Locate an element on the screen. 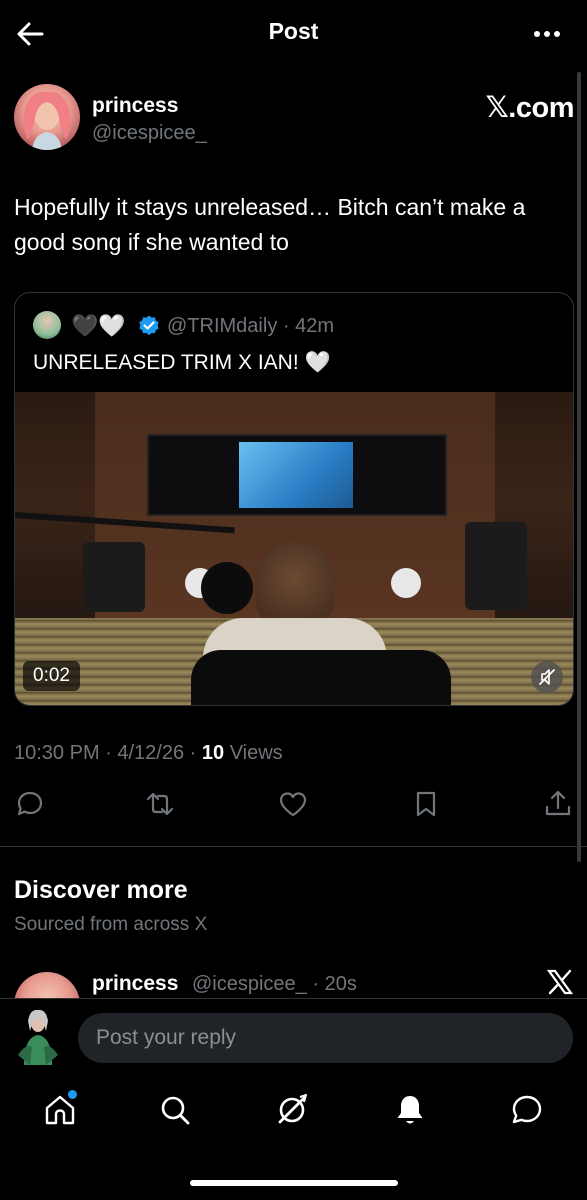  repost-icon is located at coordinates (160, 804).